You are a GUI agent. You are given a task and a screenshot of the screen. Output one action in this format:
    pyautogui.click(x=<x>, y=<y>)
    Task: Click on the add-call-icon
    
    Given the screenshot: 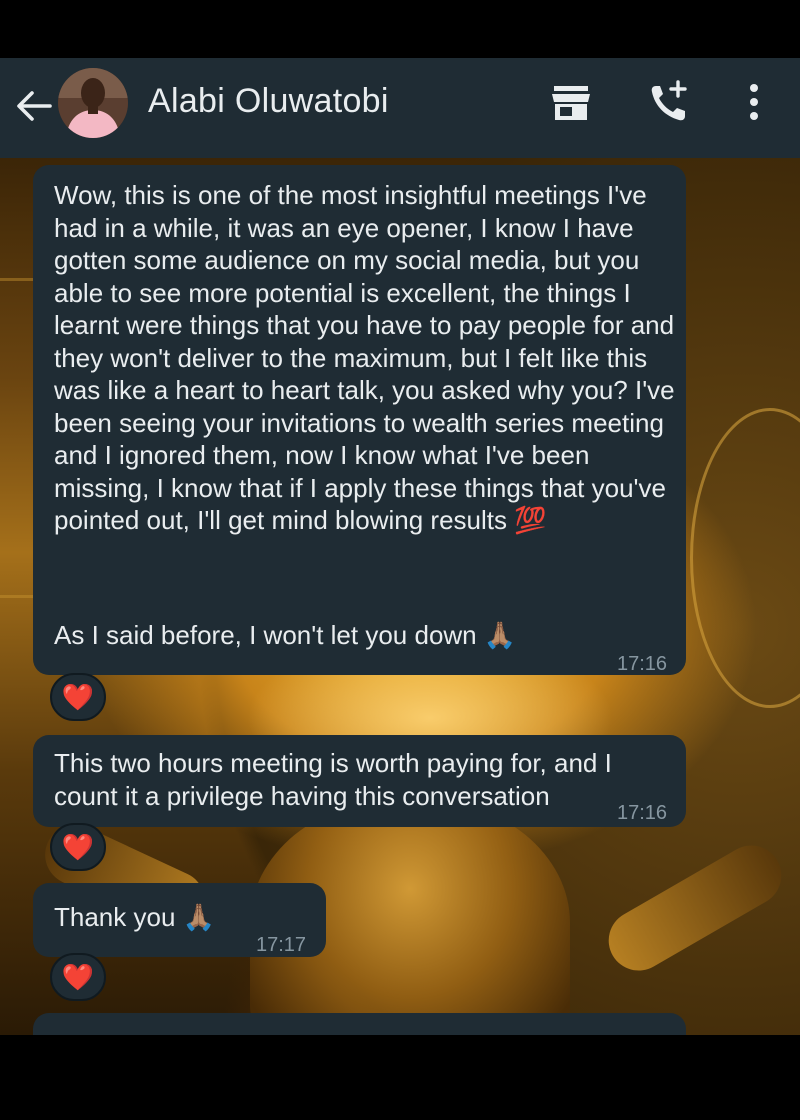 What is the action you would take?
    pyautogui.click(x=669, y=100)
    